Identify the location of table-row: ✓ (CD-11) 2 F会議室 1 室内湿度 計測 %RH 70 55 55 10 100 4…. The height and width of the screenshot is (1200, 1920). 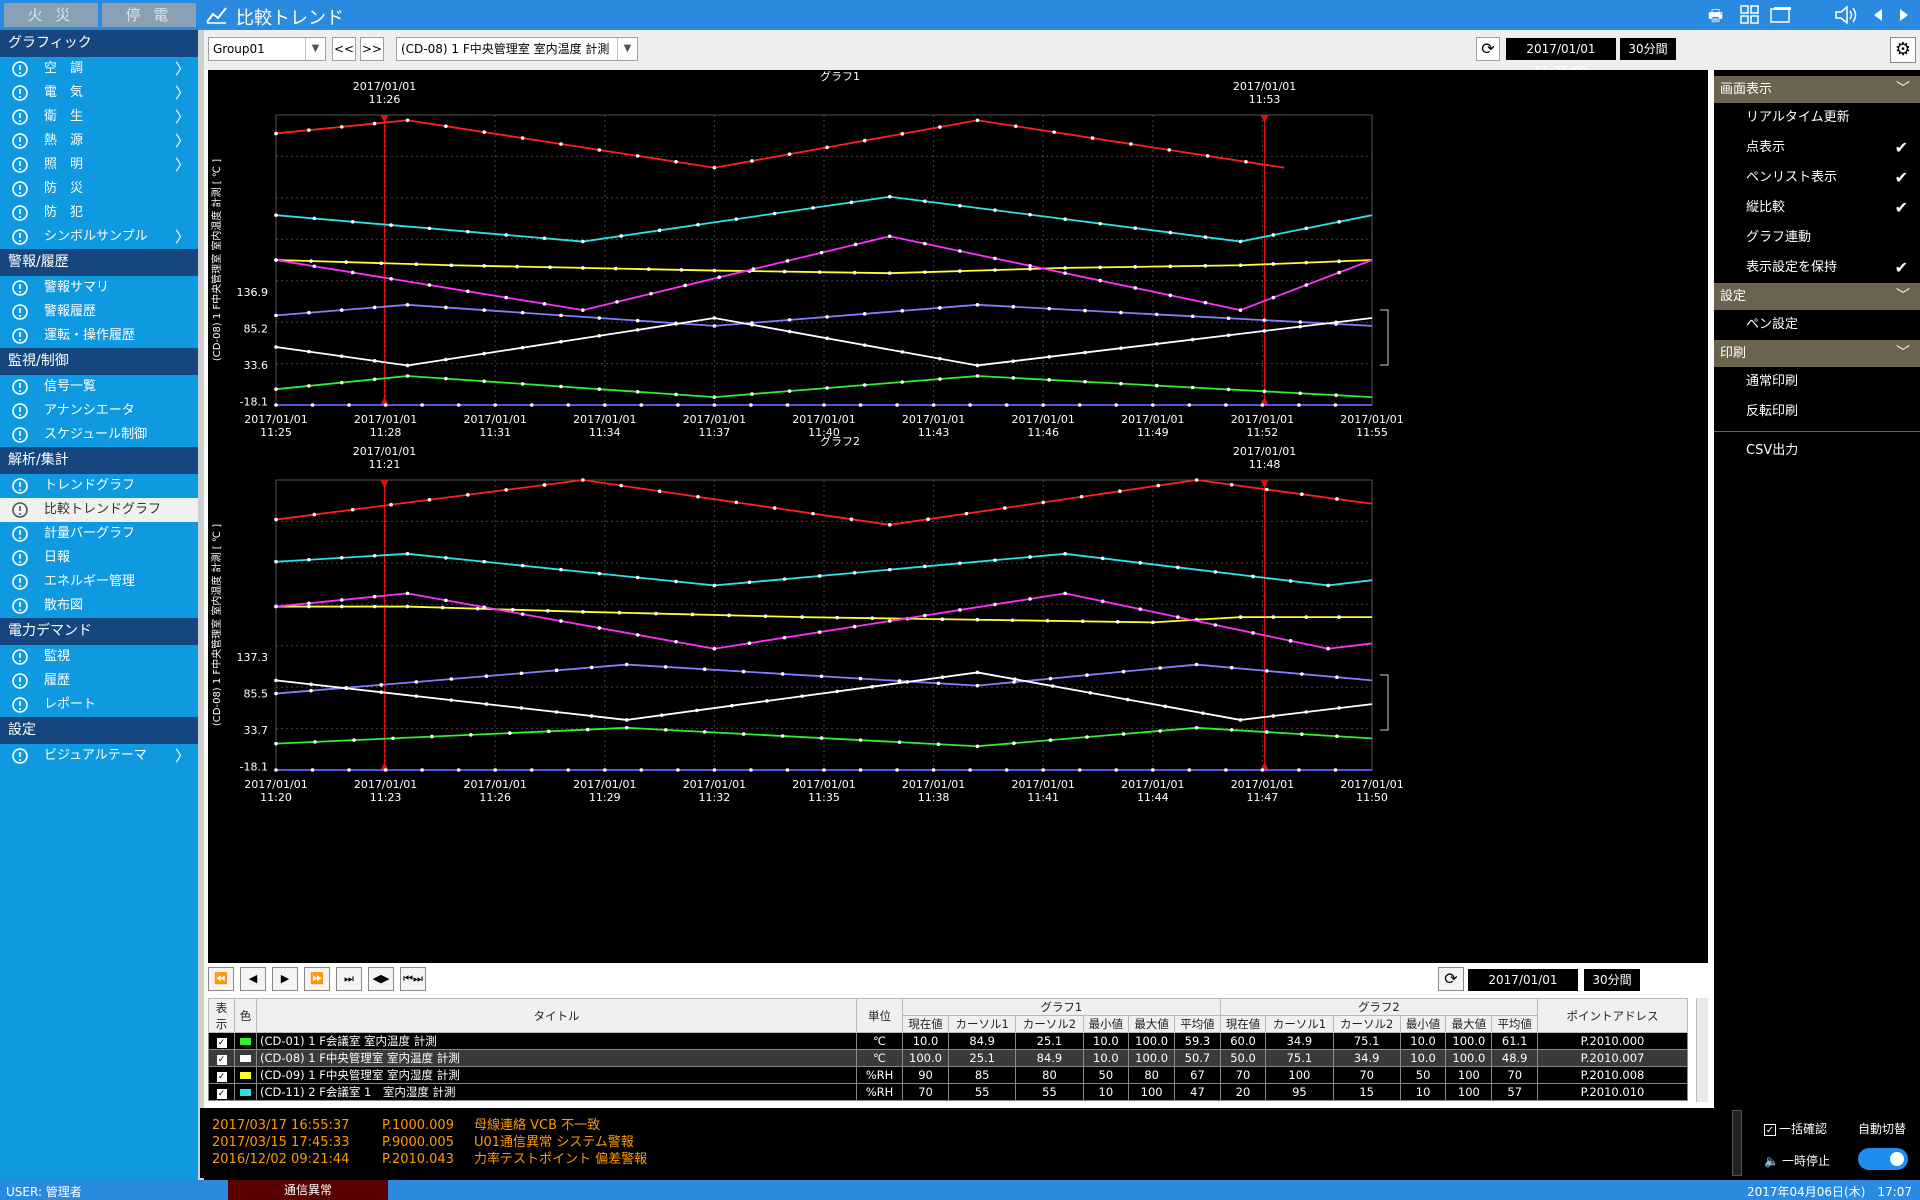
(948, 1092).